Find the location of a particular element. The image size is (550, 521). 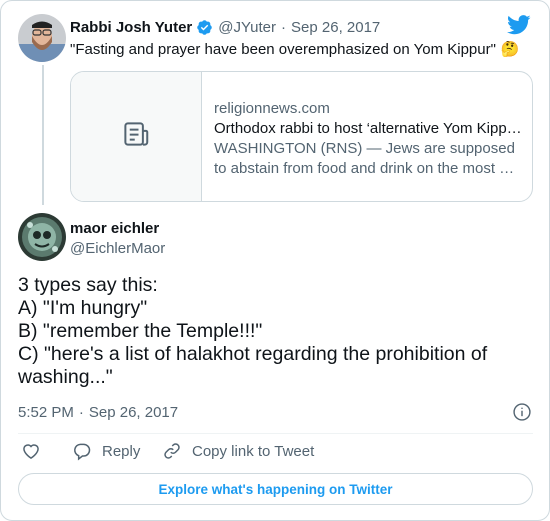

tweet-line: washing..." is located at coordinates (65, 377).